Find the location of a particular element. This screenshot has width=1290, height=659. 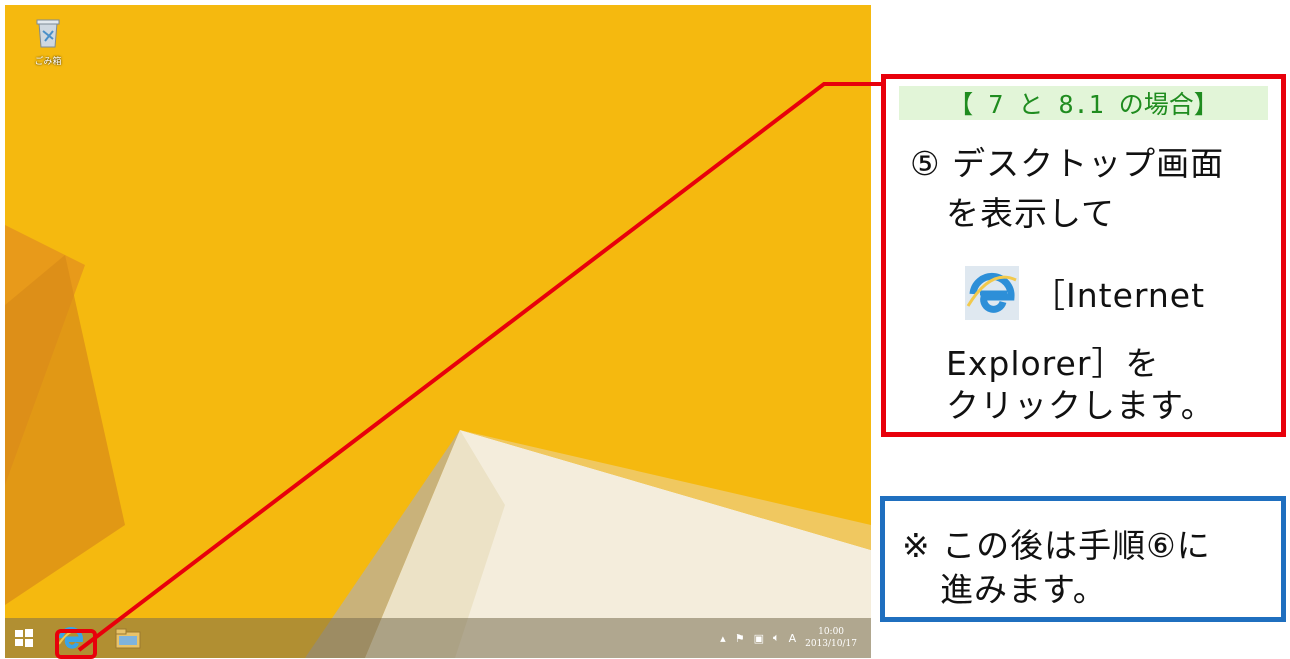

recycle-bin: ごみ箱 is located at coordinates (48, 42).